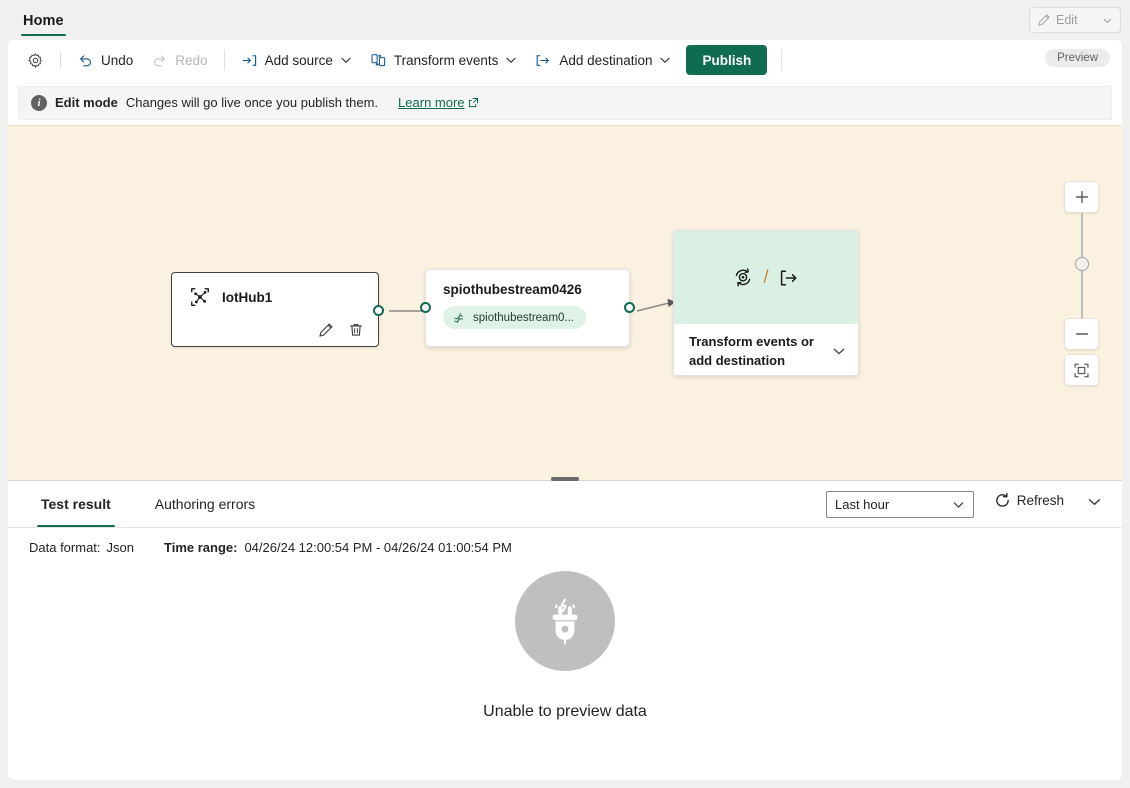 The width and height of the screenshot is (1130, 788). I want to click on refresh-options-chevron, so click(1094, 501).